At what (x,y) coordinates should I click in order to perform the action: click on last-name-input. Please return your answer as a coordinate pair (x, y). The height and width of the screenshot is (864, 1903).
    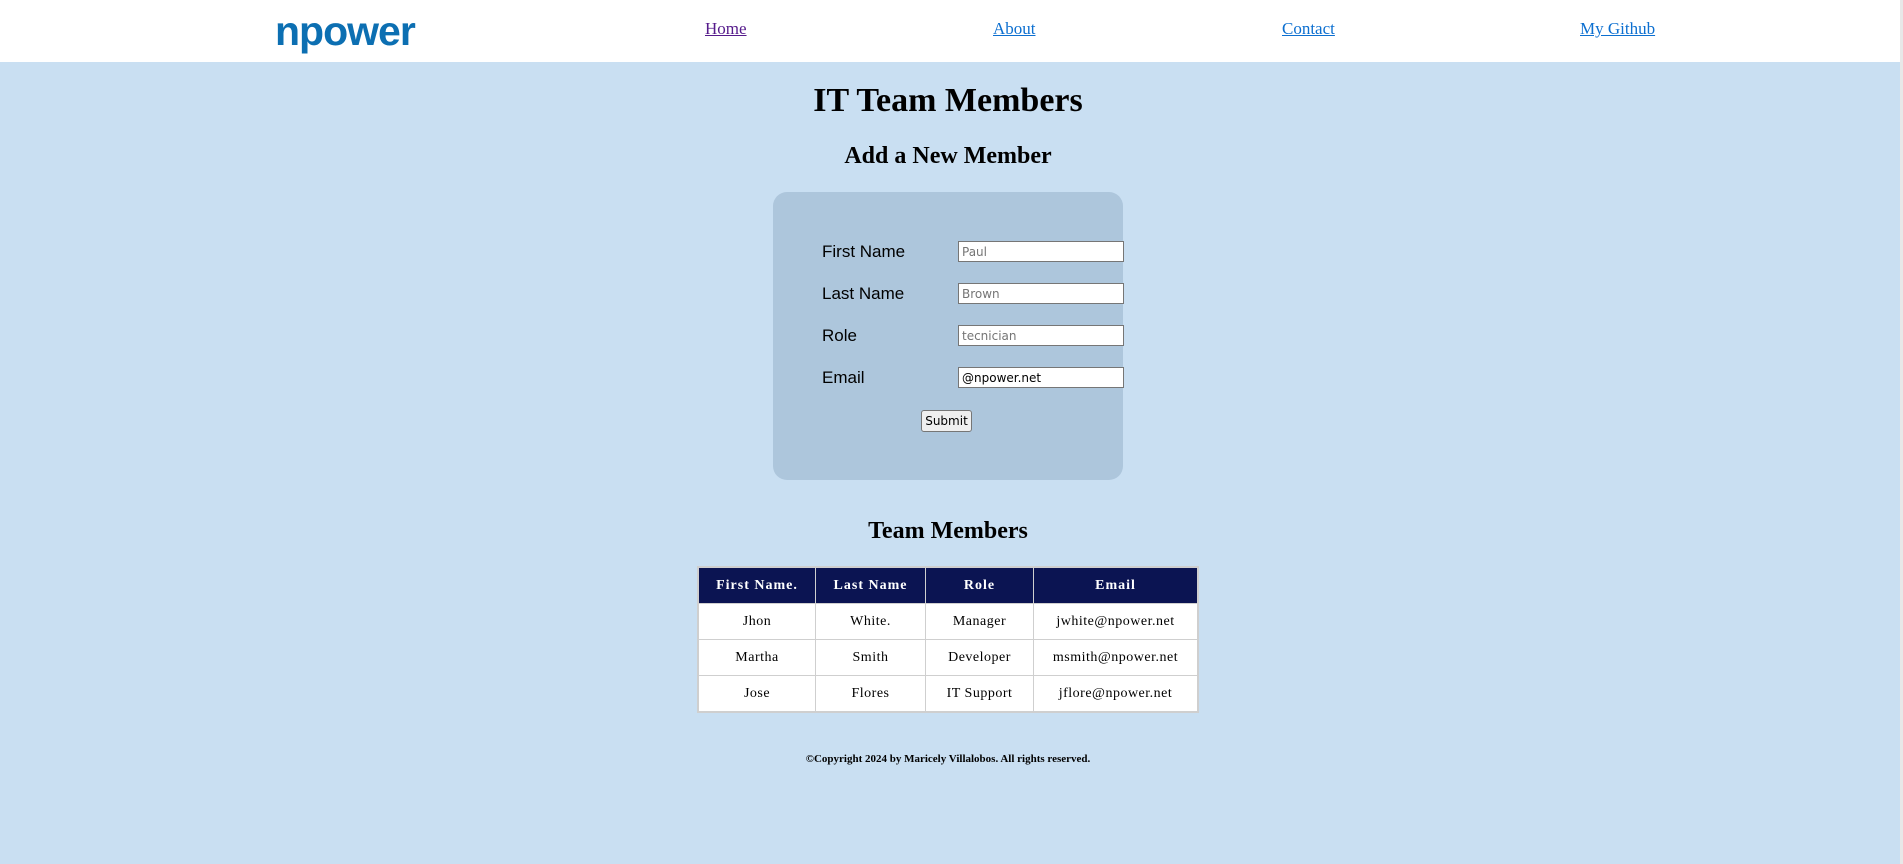
    Looking at the image, I should click on (1041, 293).